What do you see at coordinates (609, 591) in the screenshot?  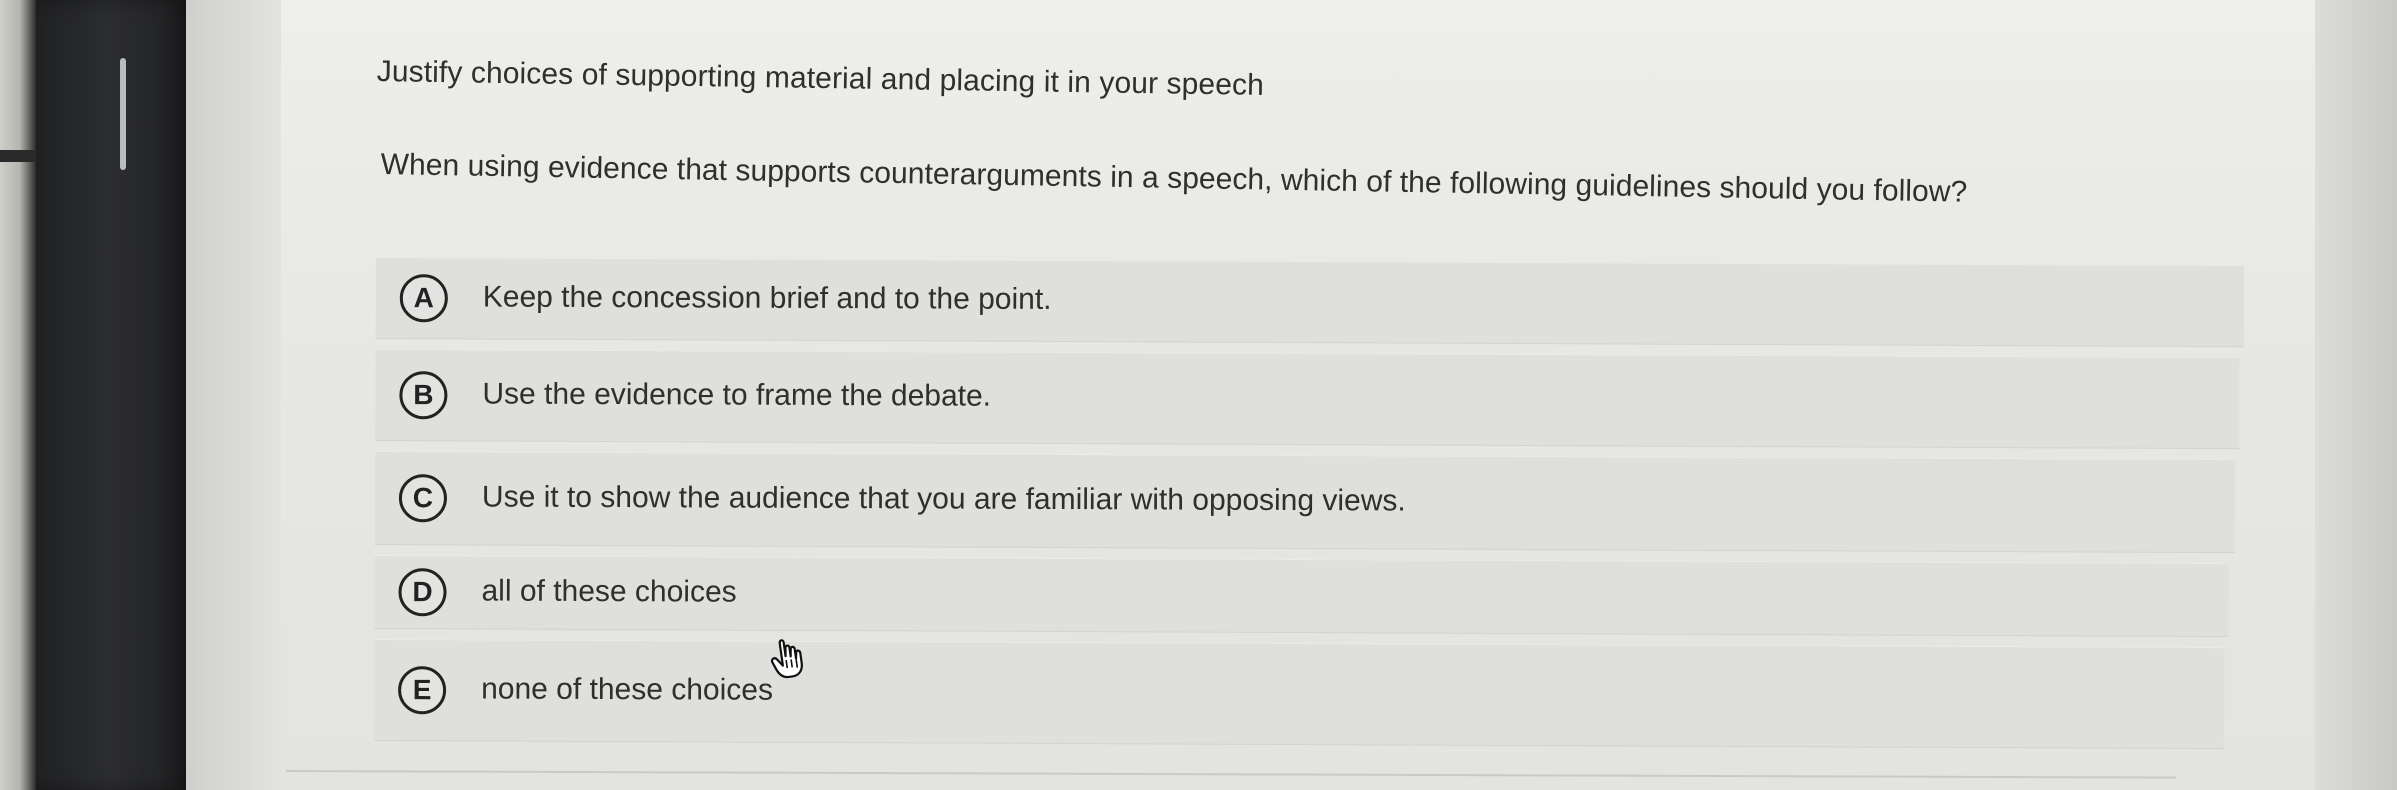 I see `option-text: all of these choices` at bounding box center [609, 591].